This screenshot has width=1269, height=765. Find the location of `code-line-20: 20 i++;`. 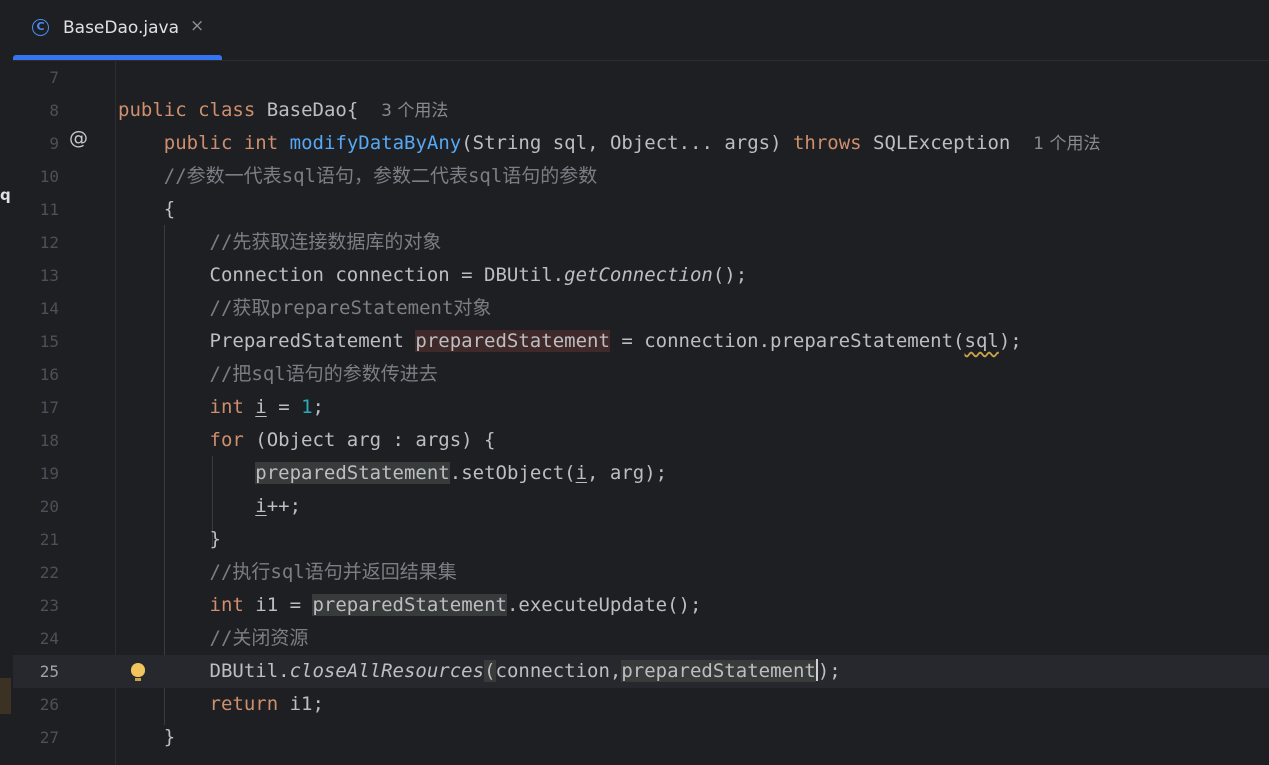

code-line-20: 20 i++; is located at coordinates (641, 506).